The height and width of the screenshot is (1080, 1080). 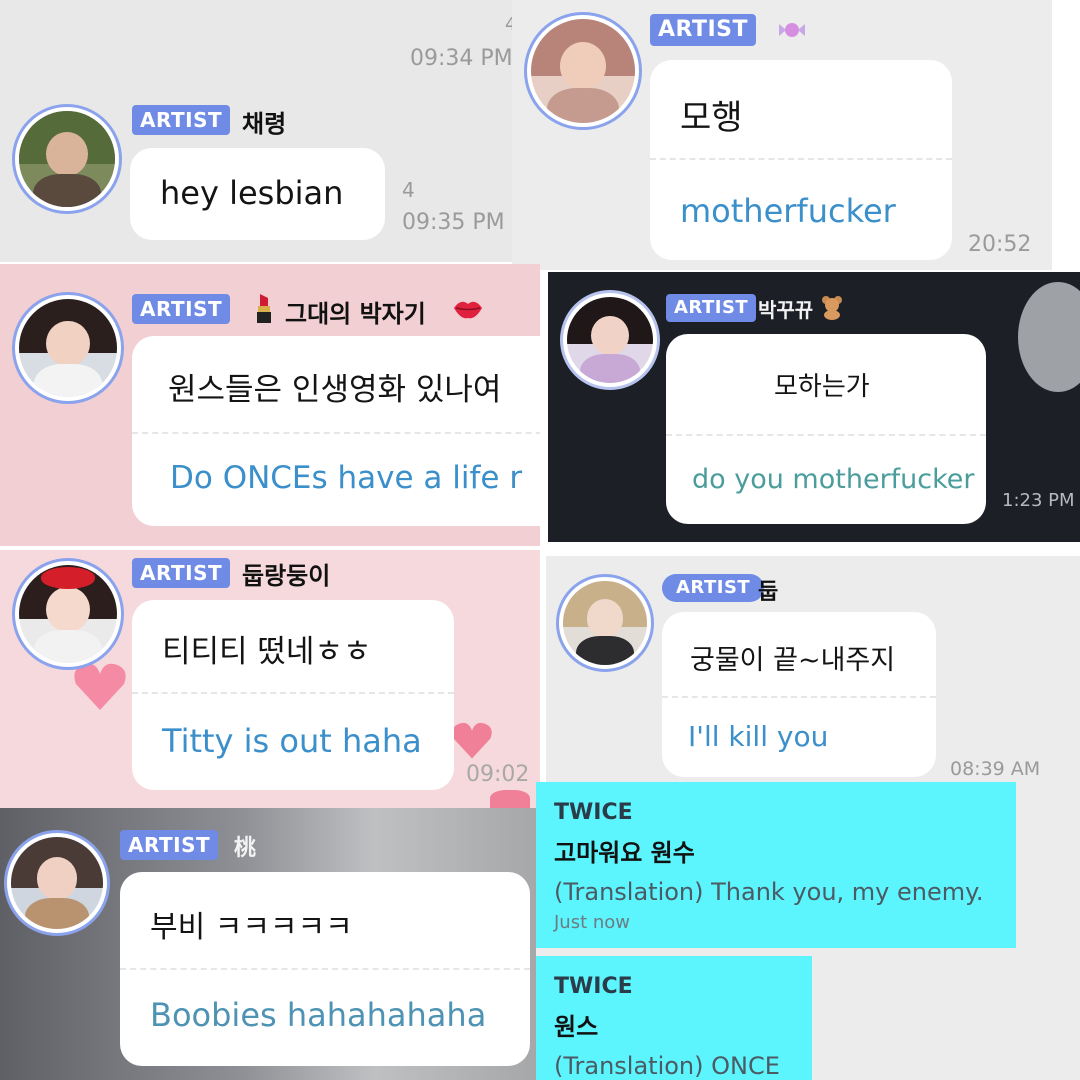 I want to click on translation-text: Do ONCEs have a life r, so click(x=346, y=478).